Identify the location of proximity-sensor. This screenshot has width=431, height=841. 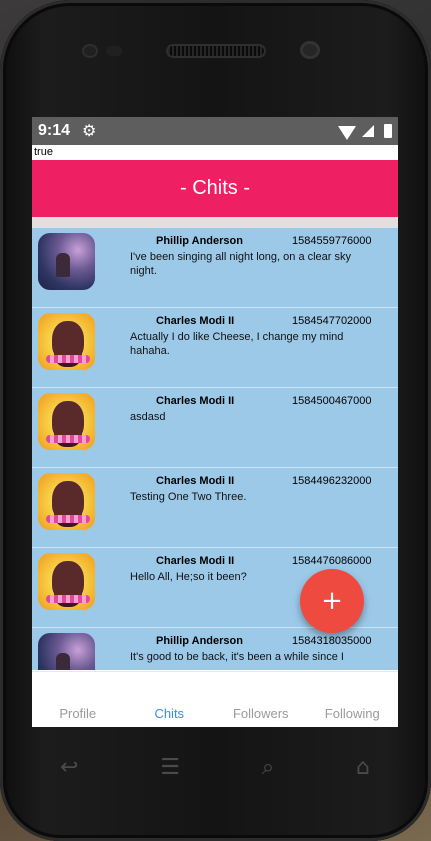
(90, 51).